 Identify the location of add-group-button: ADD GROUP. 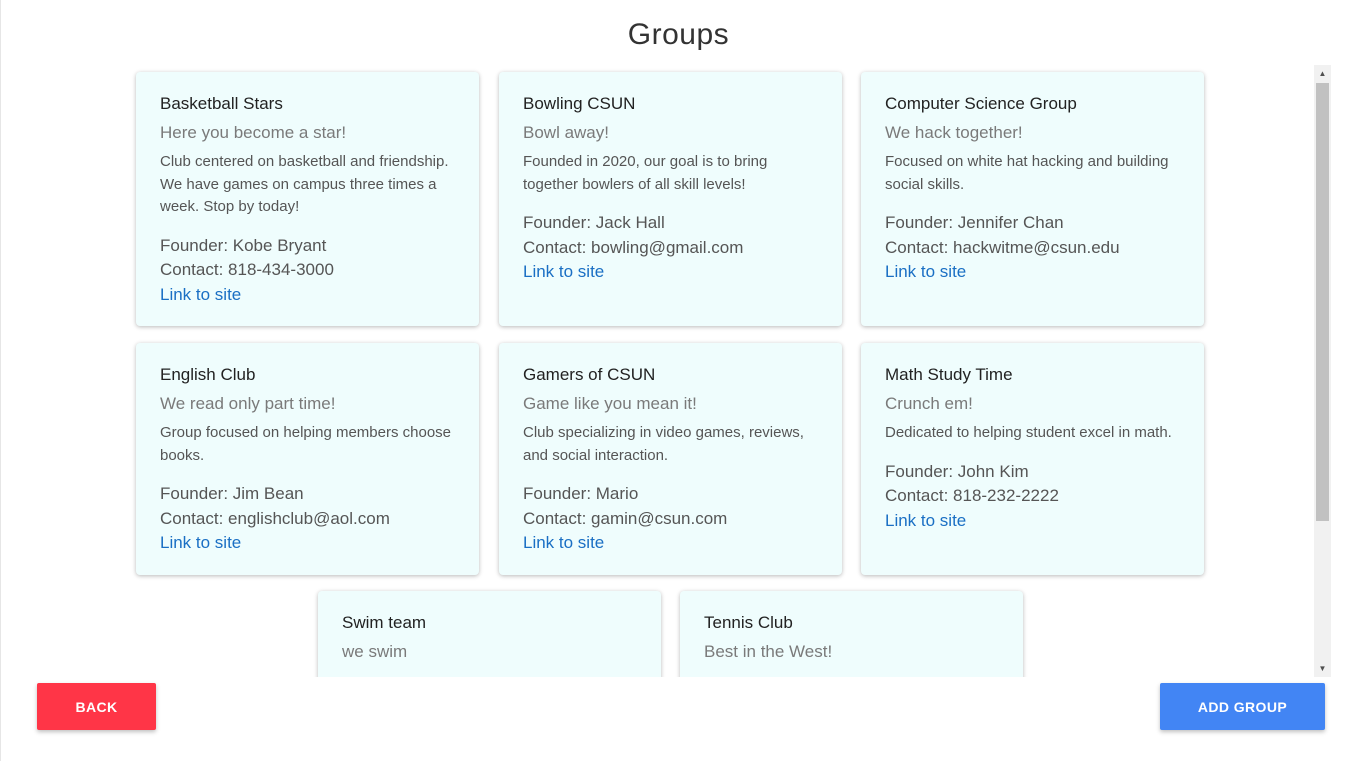
(1242, 706).